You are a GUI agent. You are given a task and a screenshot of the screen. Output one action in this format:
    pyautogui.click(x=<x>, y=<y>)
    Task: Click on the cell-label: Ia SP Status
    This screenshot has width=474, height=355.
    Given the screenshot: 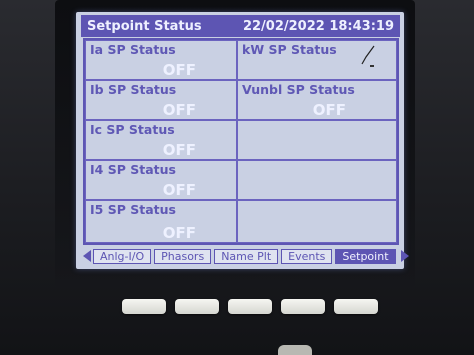 What is the action you would take?
    pyautogui.click(x=133, y=49)
    